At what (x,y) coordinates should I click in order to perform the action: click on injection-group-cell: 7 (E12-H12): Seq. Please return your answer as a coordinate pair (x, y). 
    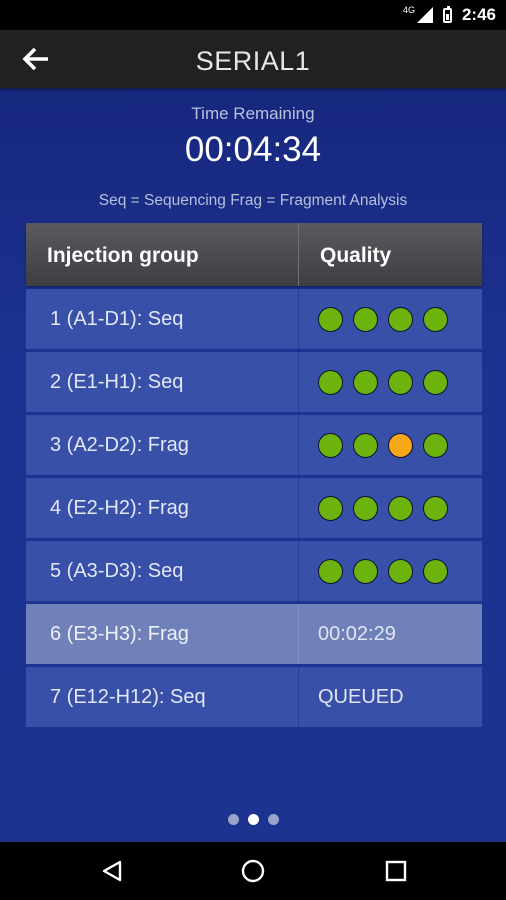
    Looking at the image, I should click on (162, 697).